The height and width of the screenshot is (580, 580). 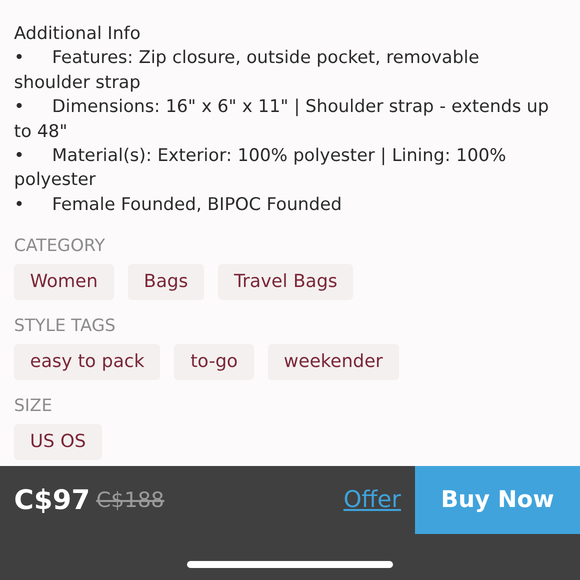 What do you see at coordinates (87, 362) in the screenshot?
I see `tag-chip: easy to pack` at bounding box center [87, 362].